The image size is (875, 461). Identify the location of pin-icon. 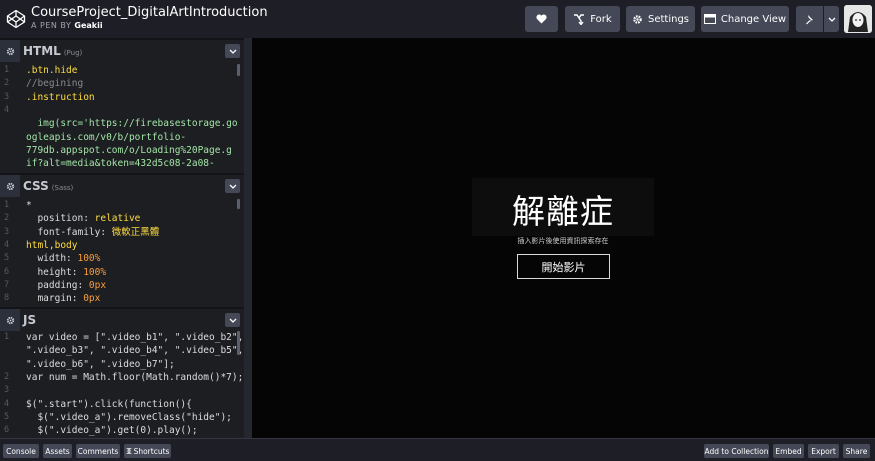
(809, 19).